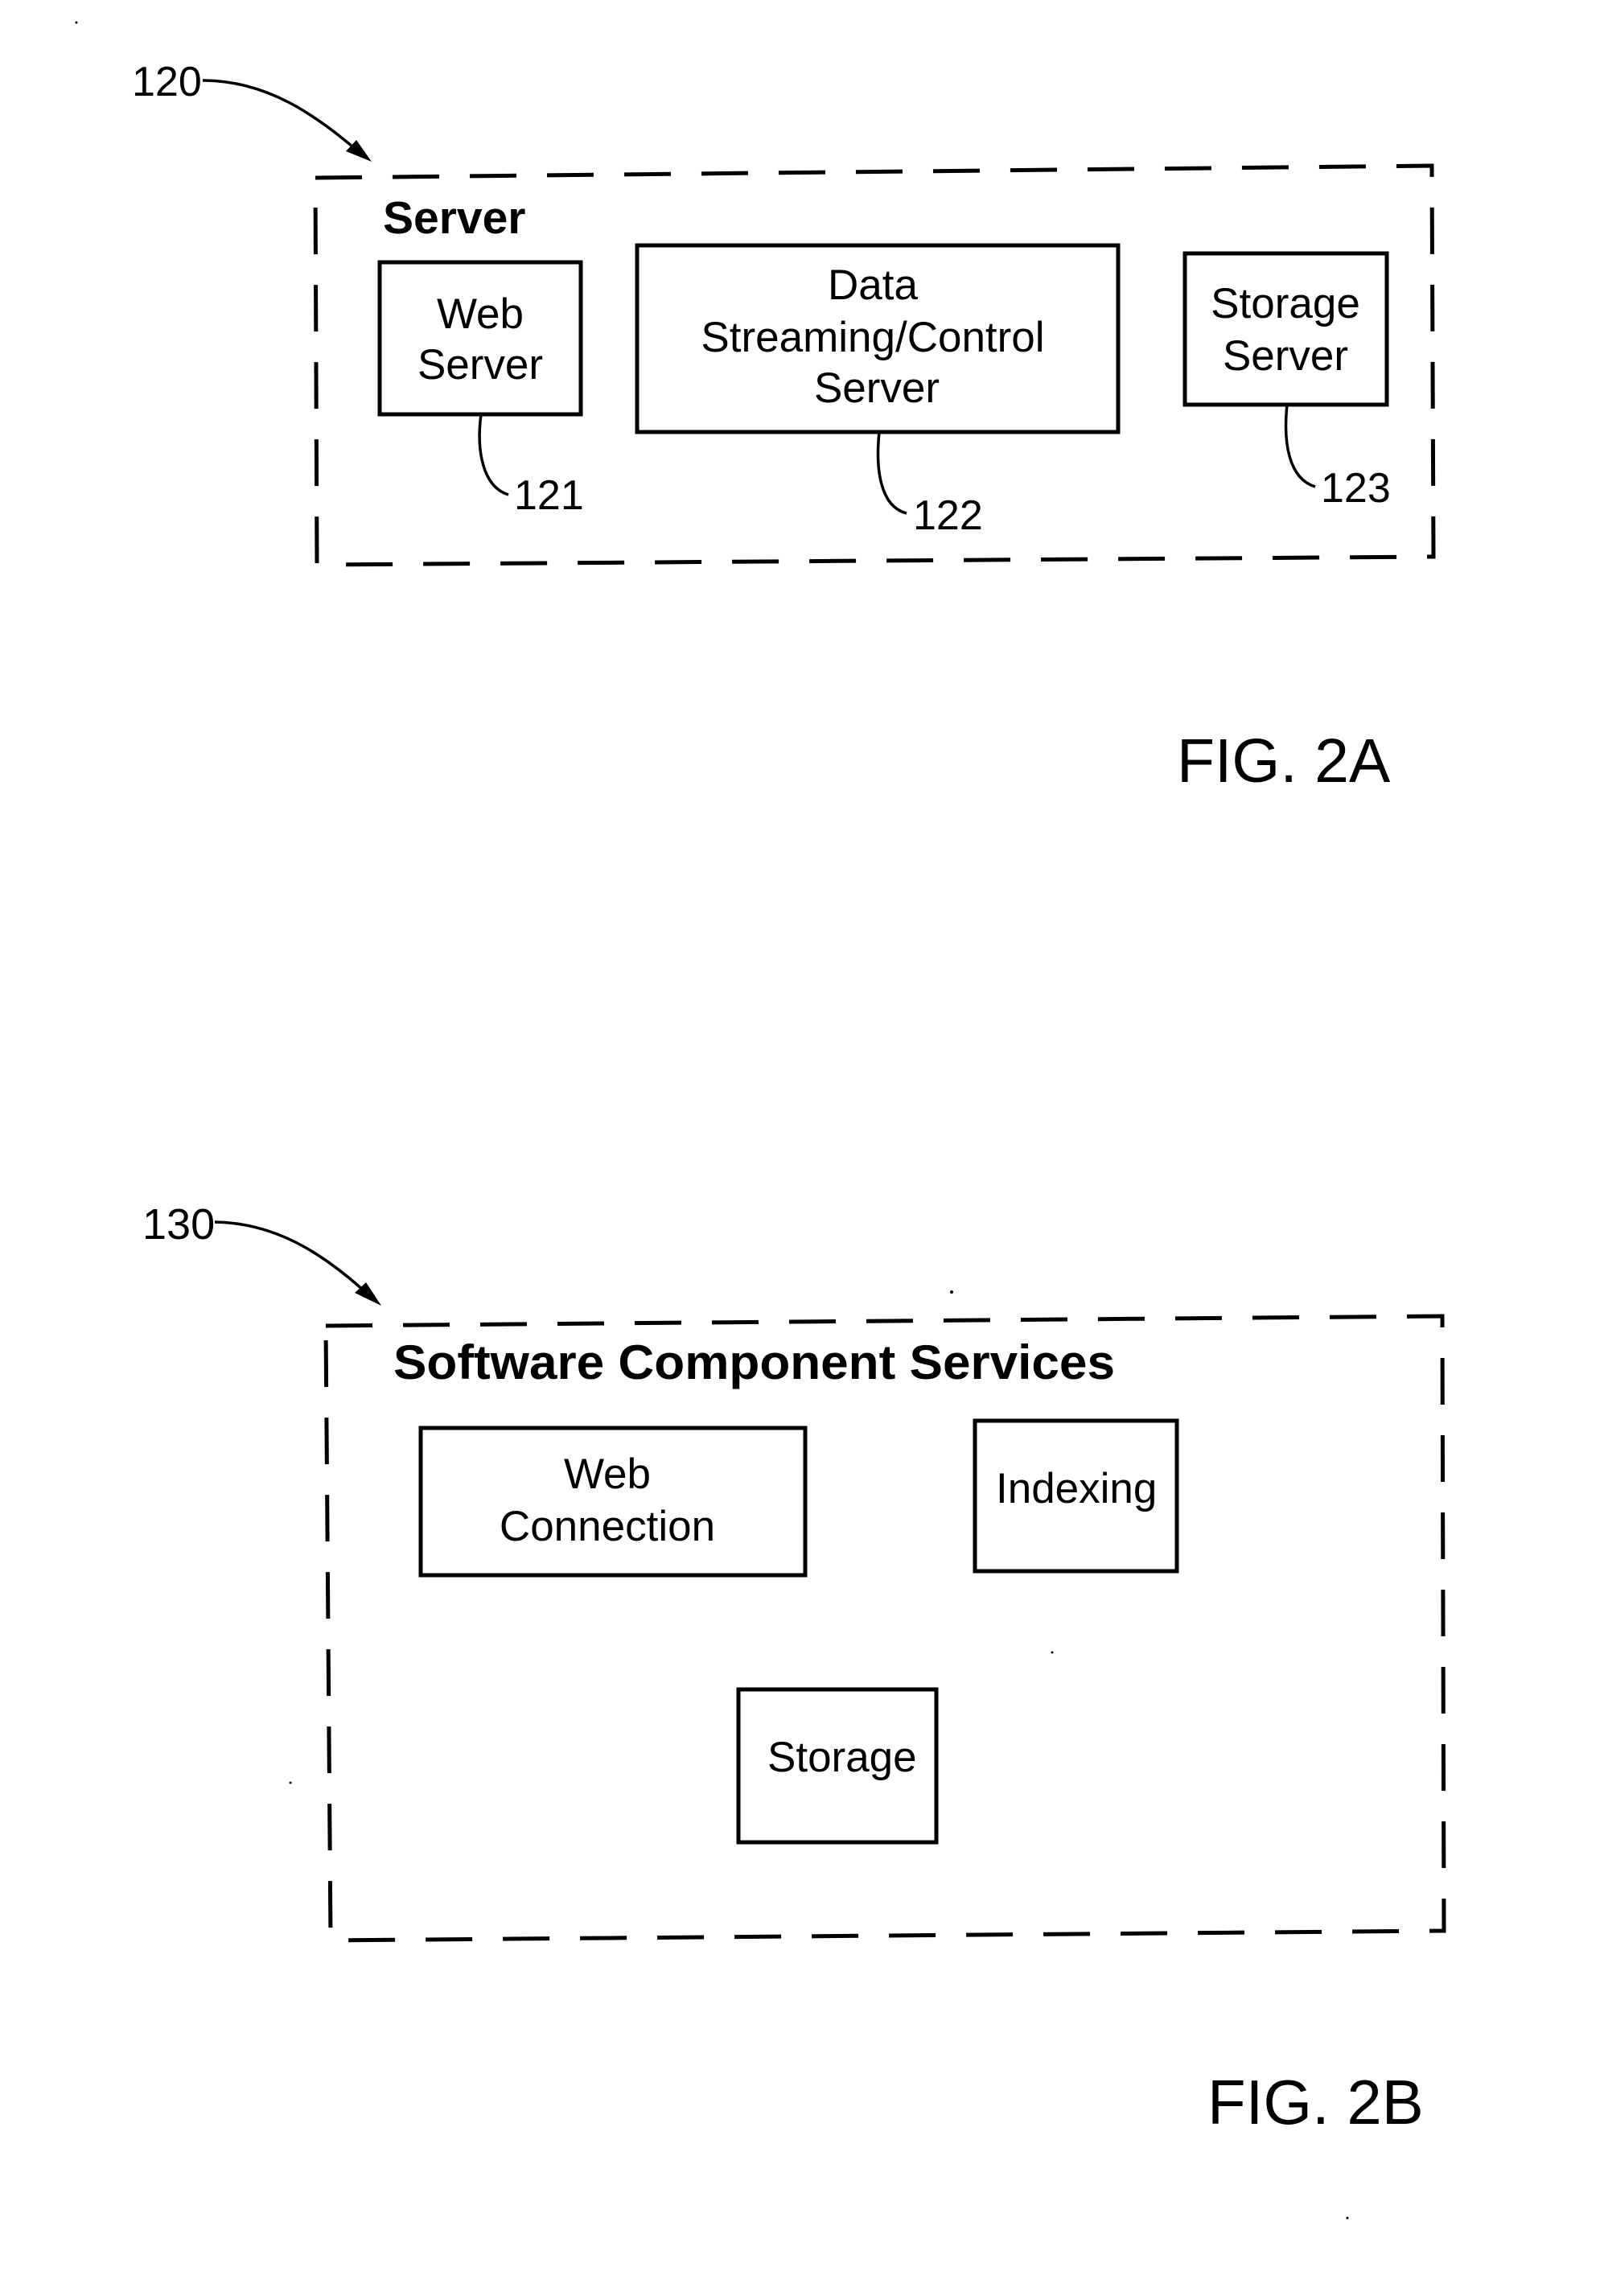  What do you see at coordinates (948, 515) in the screenshot?
I see `reference-numeral-122: 122` at bounding box center [948, 515].